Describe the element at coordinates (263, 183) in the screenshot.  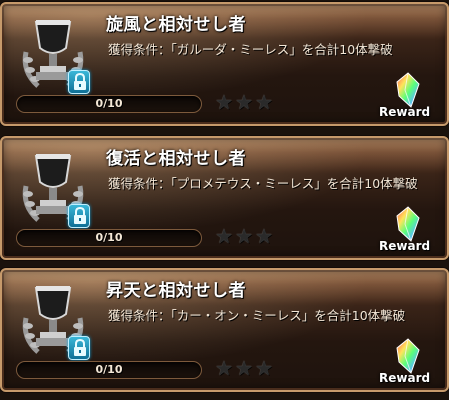
I see `quest-description: 獲得条件：「プロメテウス・ミーレス」を合計10体撃破` at that location.